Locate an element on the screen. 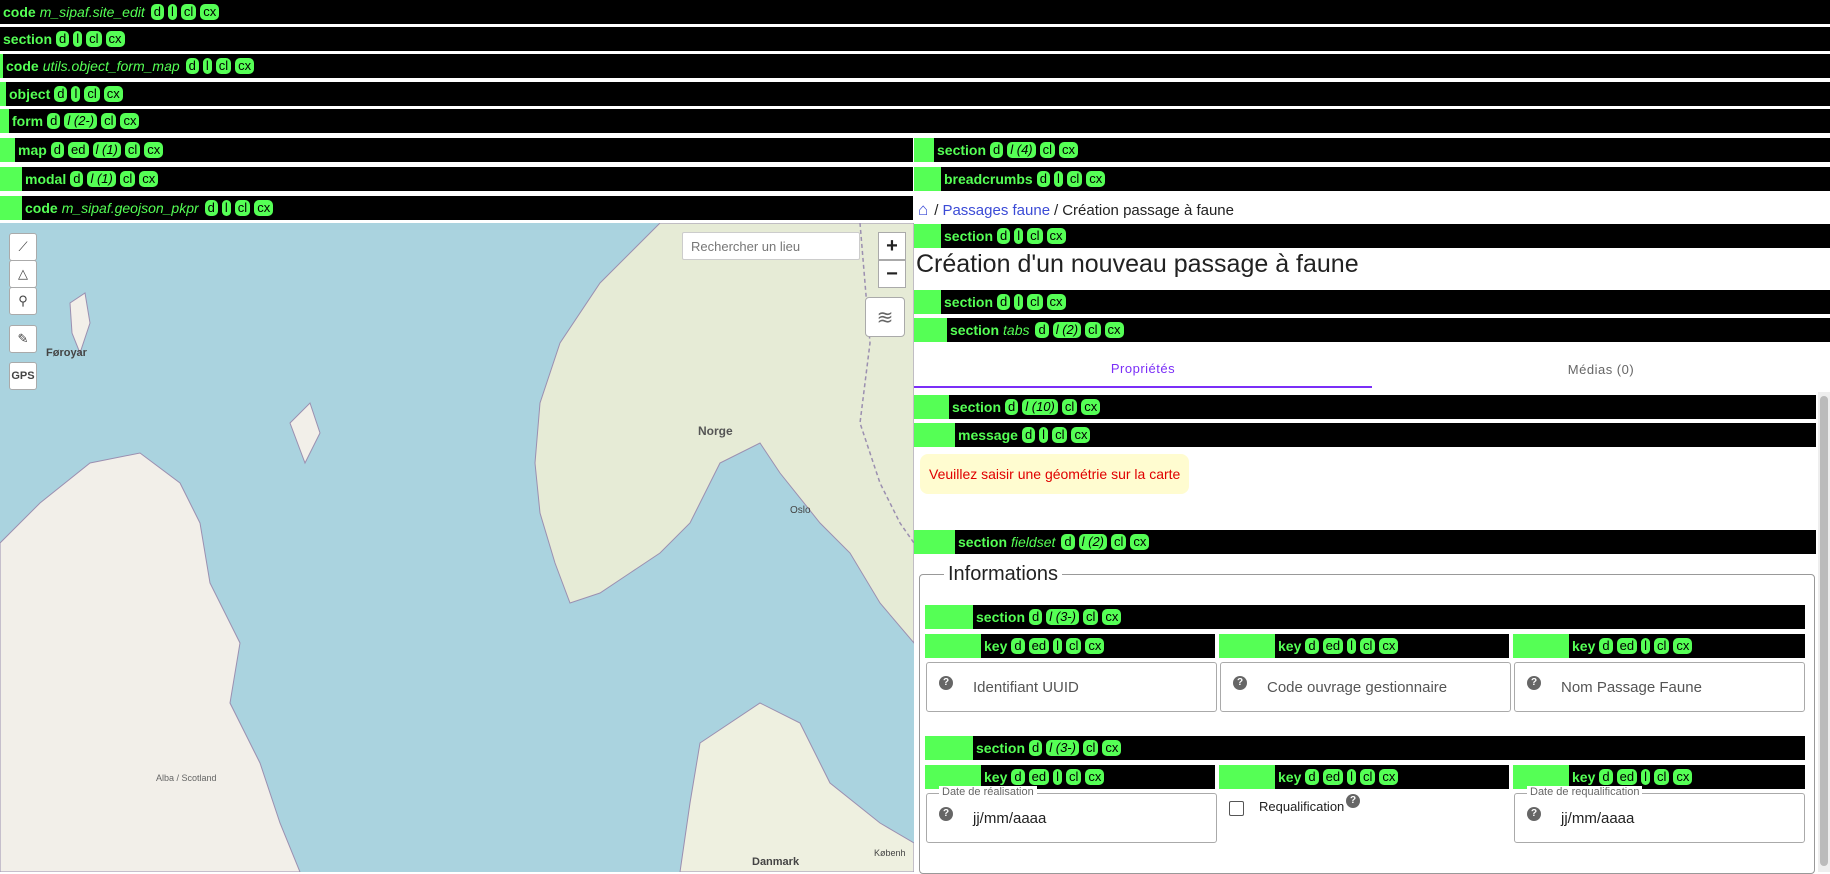  tab-medias: Médias (0) is located at coordinates (1601, 369).